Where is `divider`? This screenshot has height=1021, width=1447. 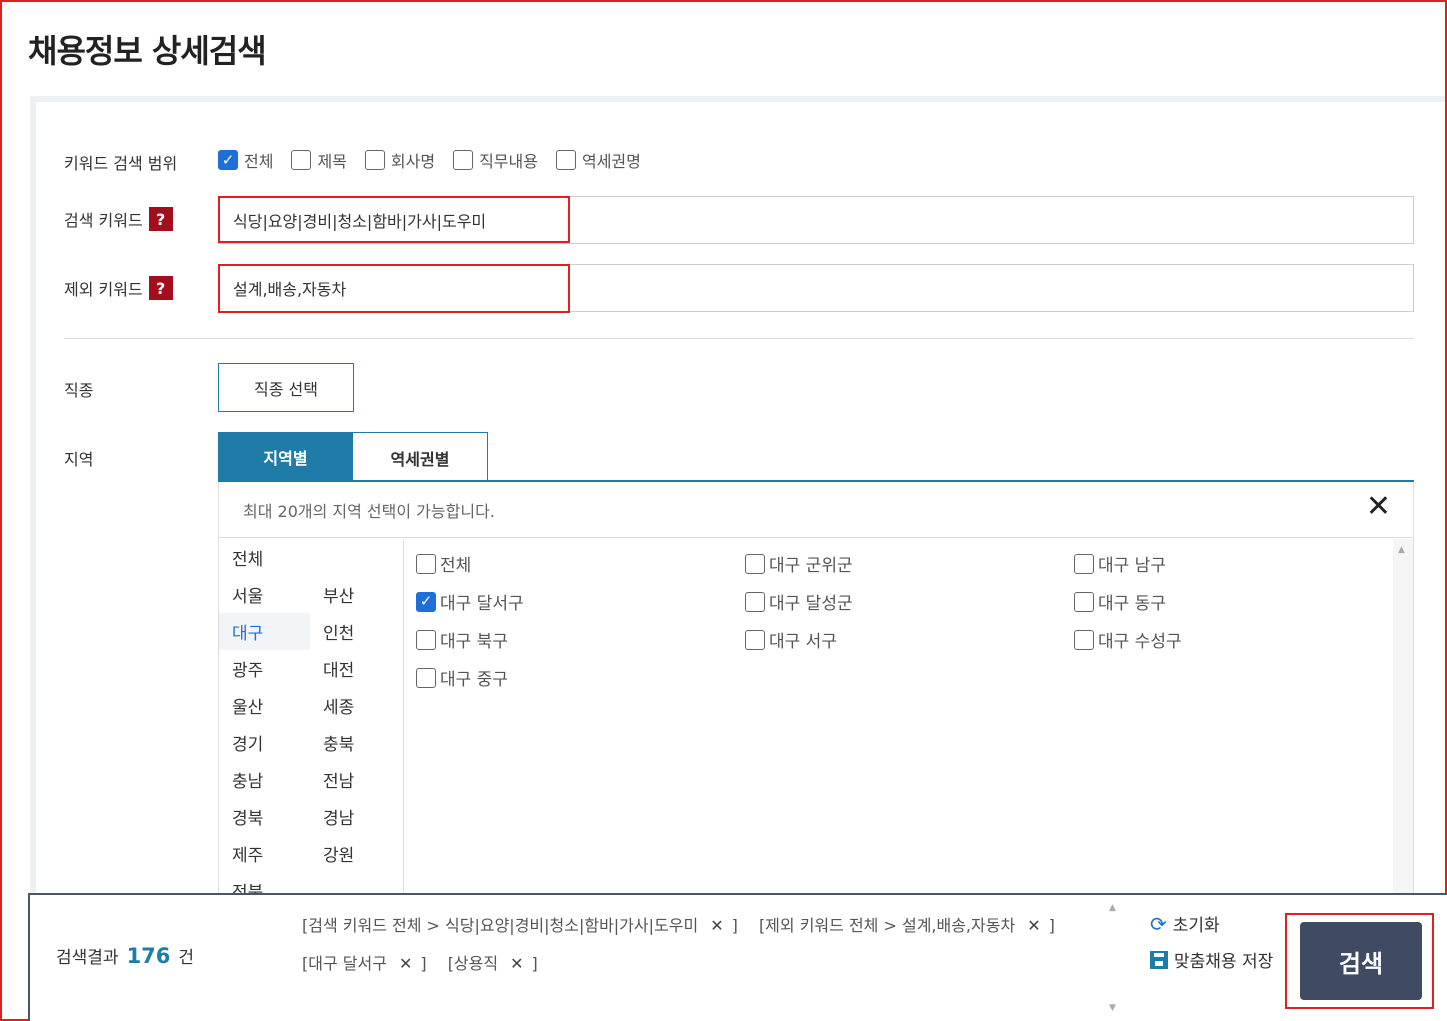 divider is located at coordinates (739, 338).